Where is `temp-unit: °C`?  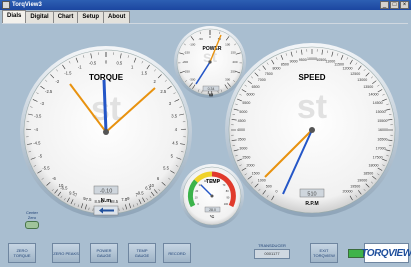
temp-unit: °C is located at coordinates (212, 216).